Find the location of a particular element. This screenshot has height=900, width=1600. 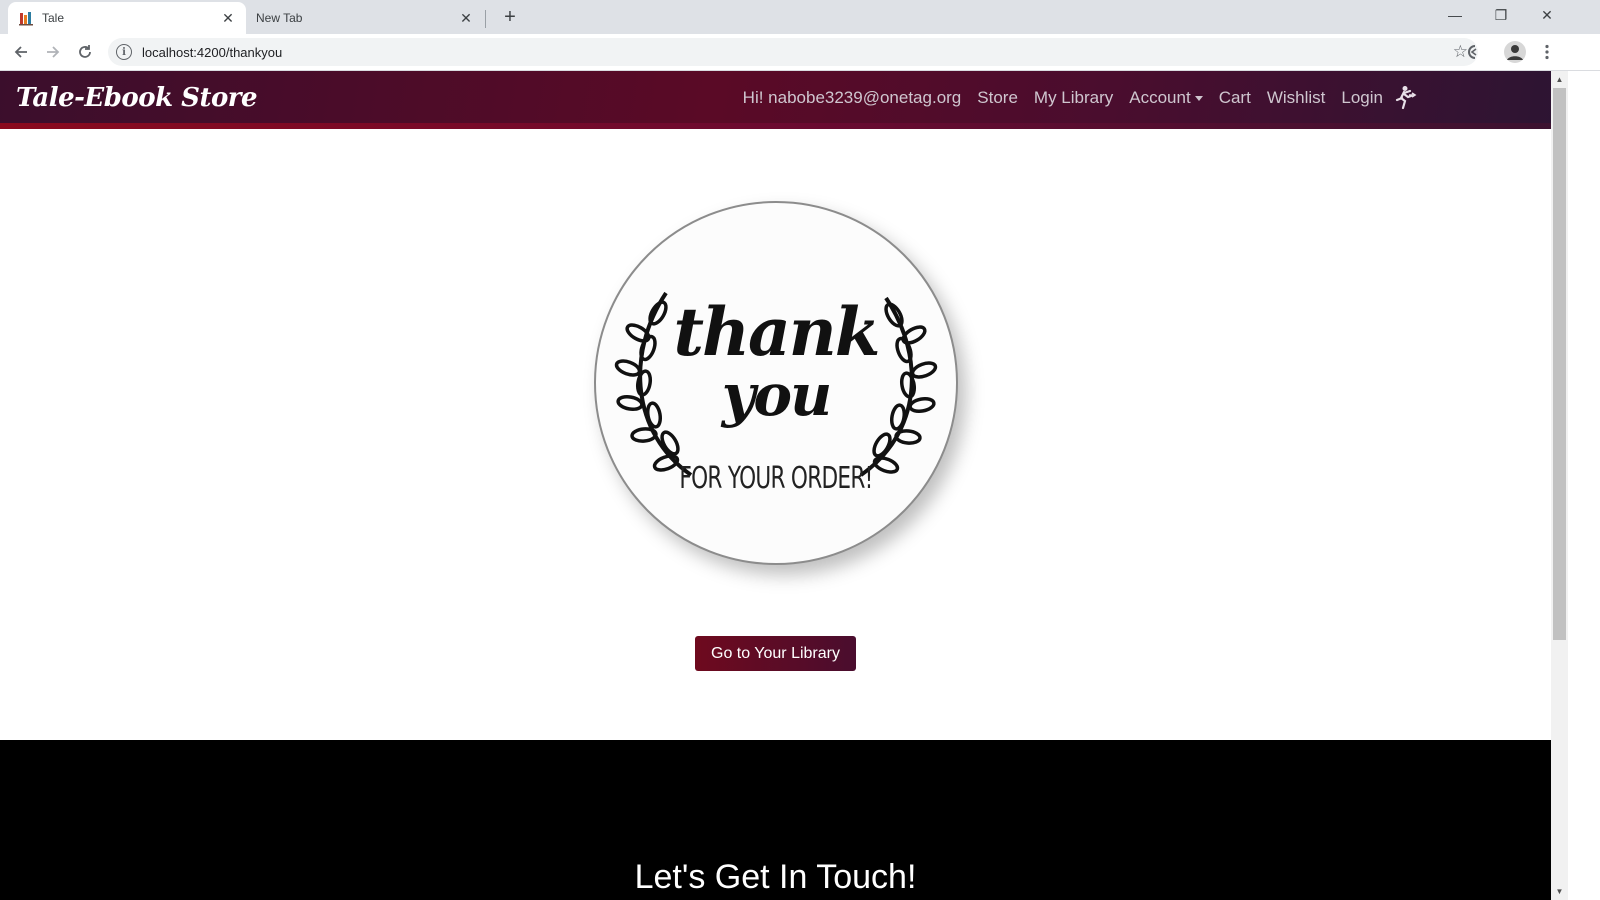

browser-tab-bar: Tale ✕ New Tab ✕ + — ❐ ✕ is located at coordinates (800, 17).